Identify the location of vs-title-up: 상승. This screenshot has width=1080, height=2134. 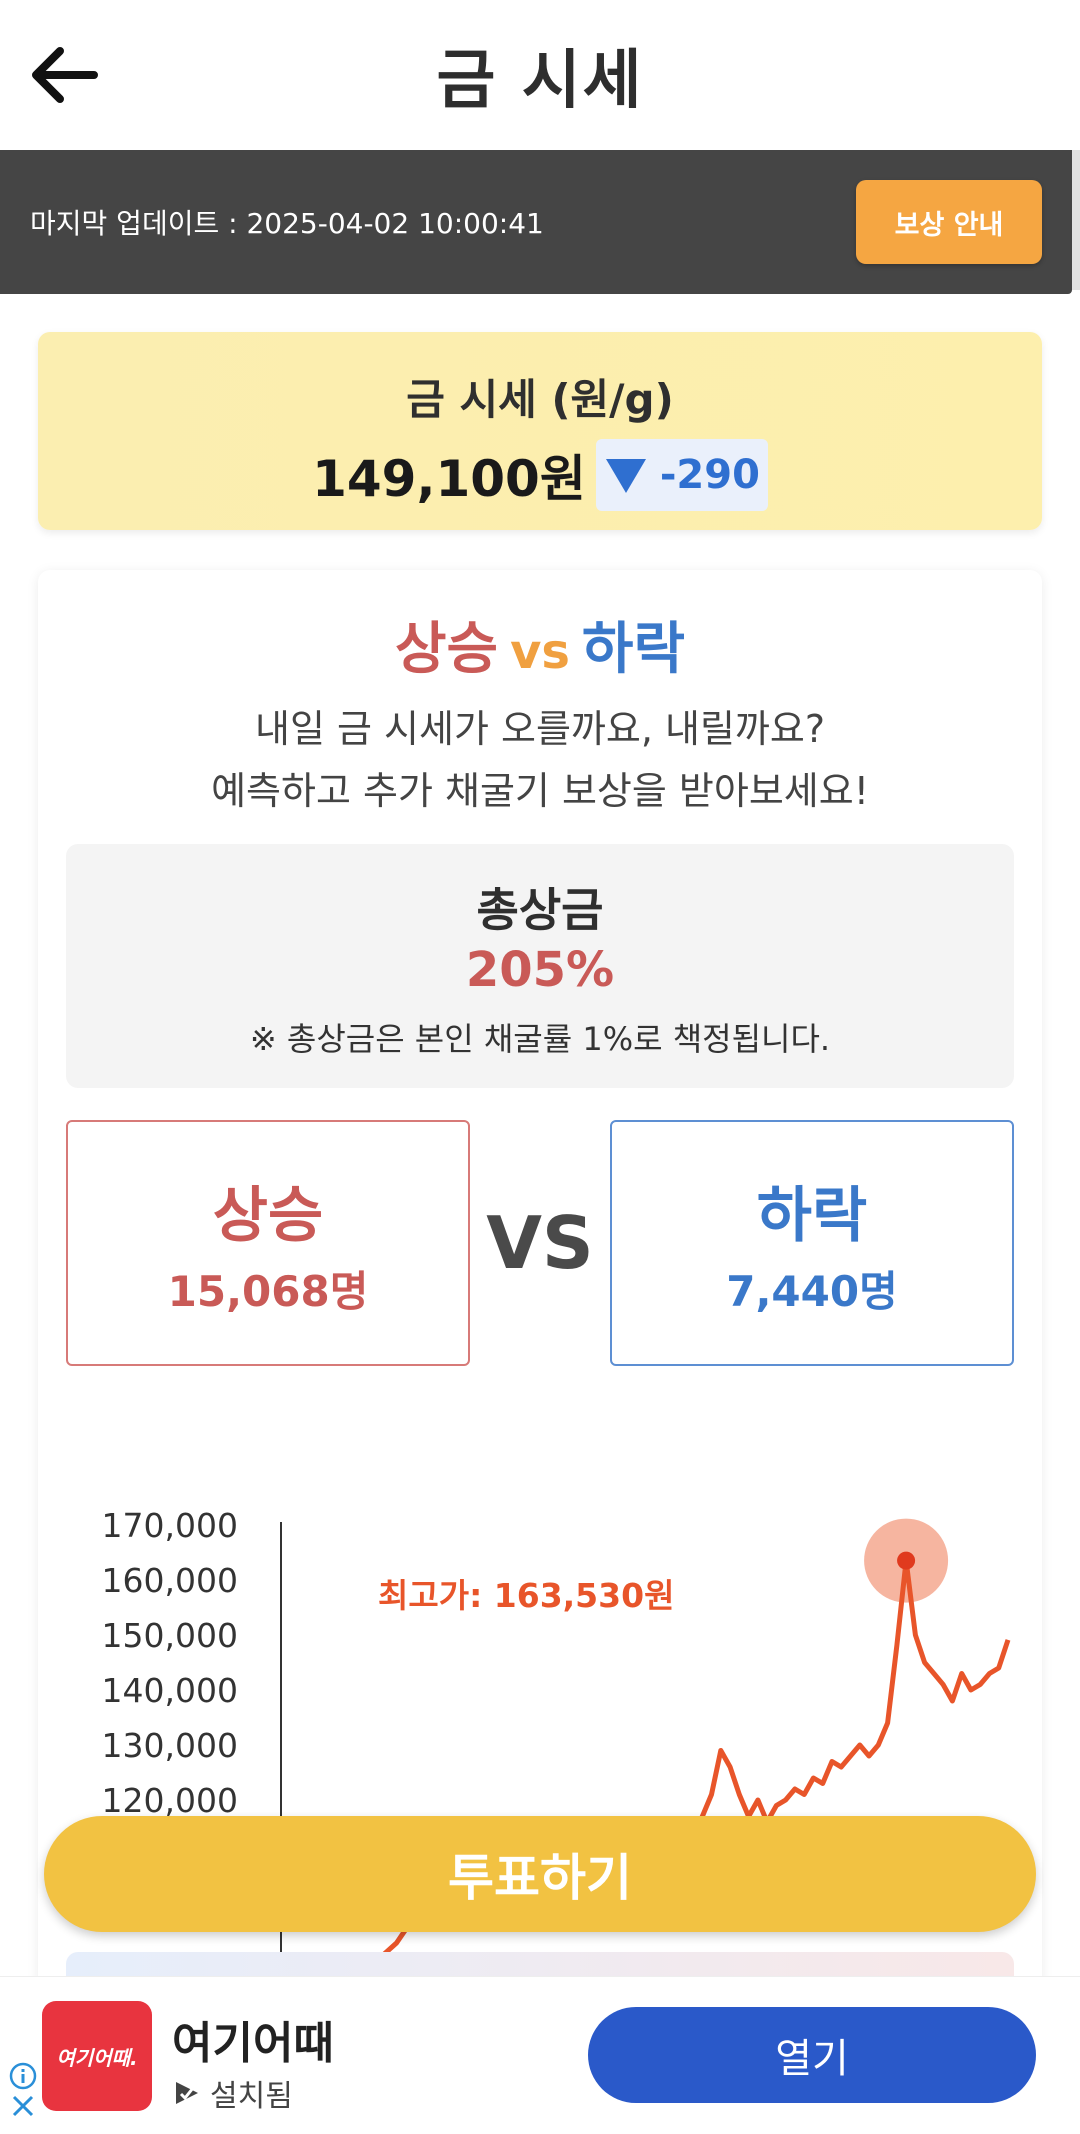
(447, 649).